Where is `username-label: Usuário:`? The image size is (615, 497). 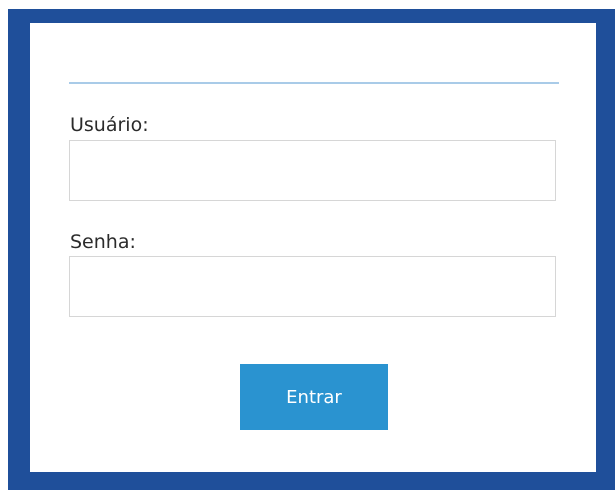
username-label: Usuário: is located at coordinates (109, 125).